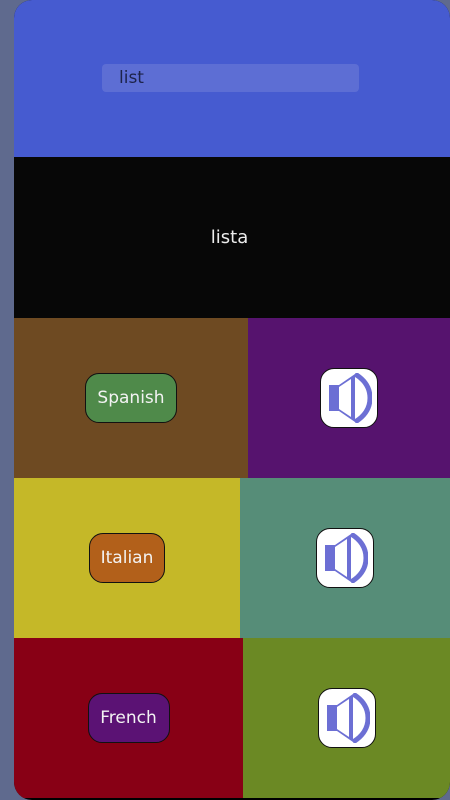 This screenshot has width=450, height=800. I want to click on language-panel-french: French, so click(128, 718).